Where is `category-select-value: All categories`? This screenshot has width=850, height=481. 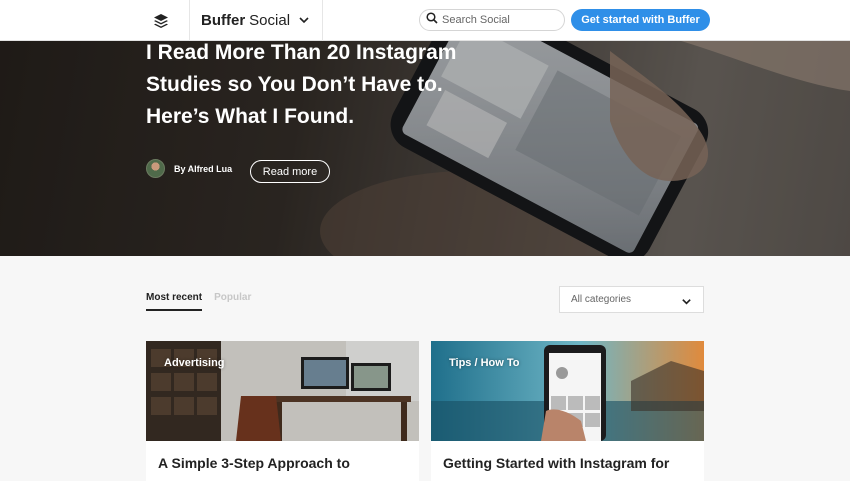 category-select-value: All categories is located at coordinates (601, 299).